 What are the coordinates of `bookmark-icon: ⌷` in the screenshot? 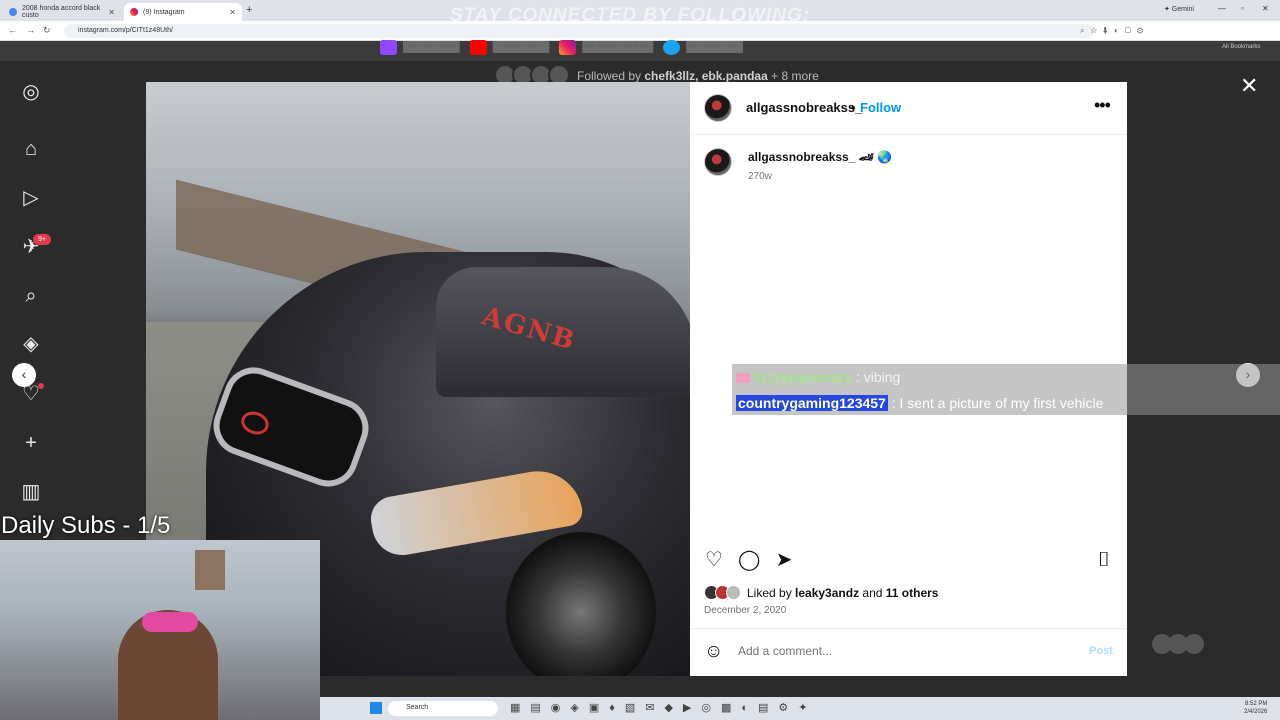 It's located at (1104, 560).